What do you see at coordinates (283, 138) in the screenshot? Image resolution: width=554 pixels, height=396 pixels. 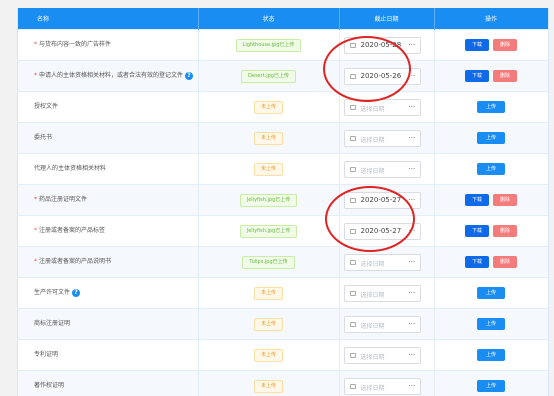 I see `table-row: 委托书 未上传 选择日期... 上传` at bounding box center [283, 138].